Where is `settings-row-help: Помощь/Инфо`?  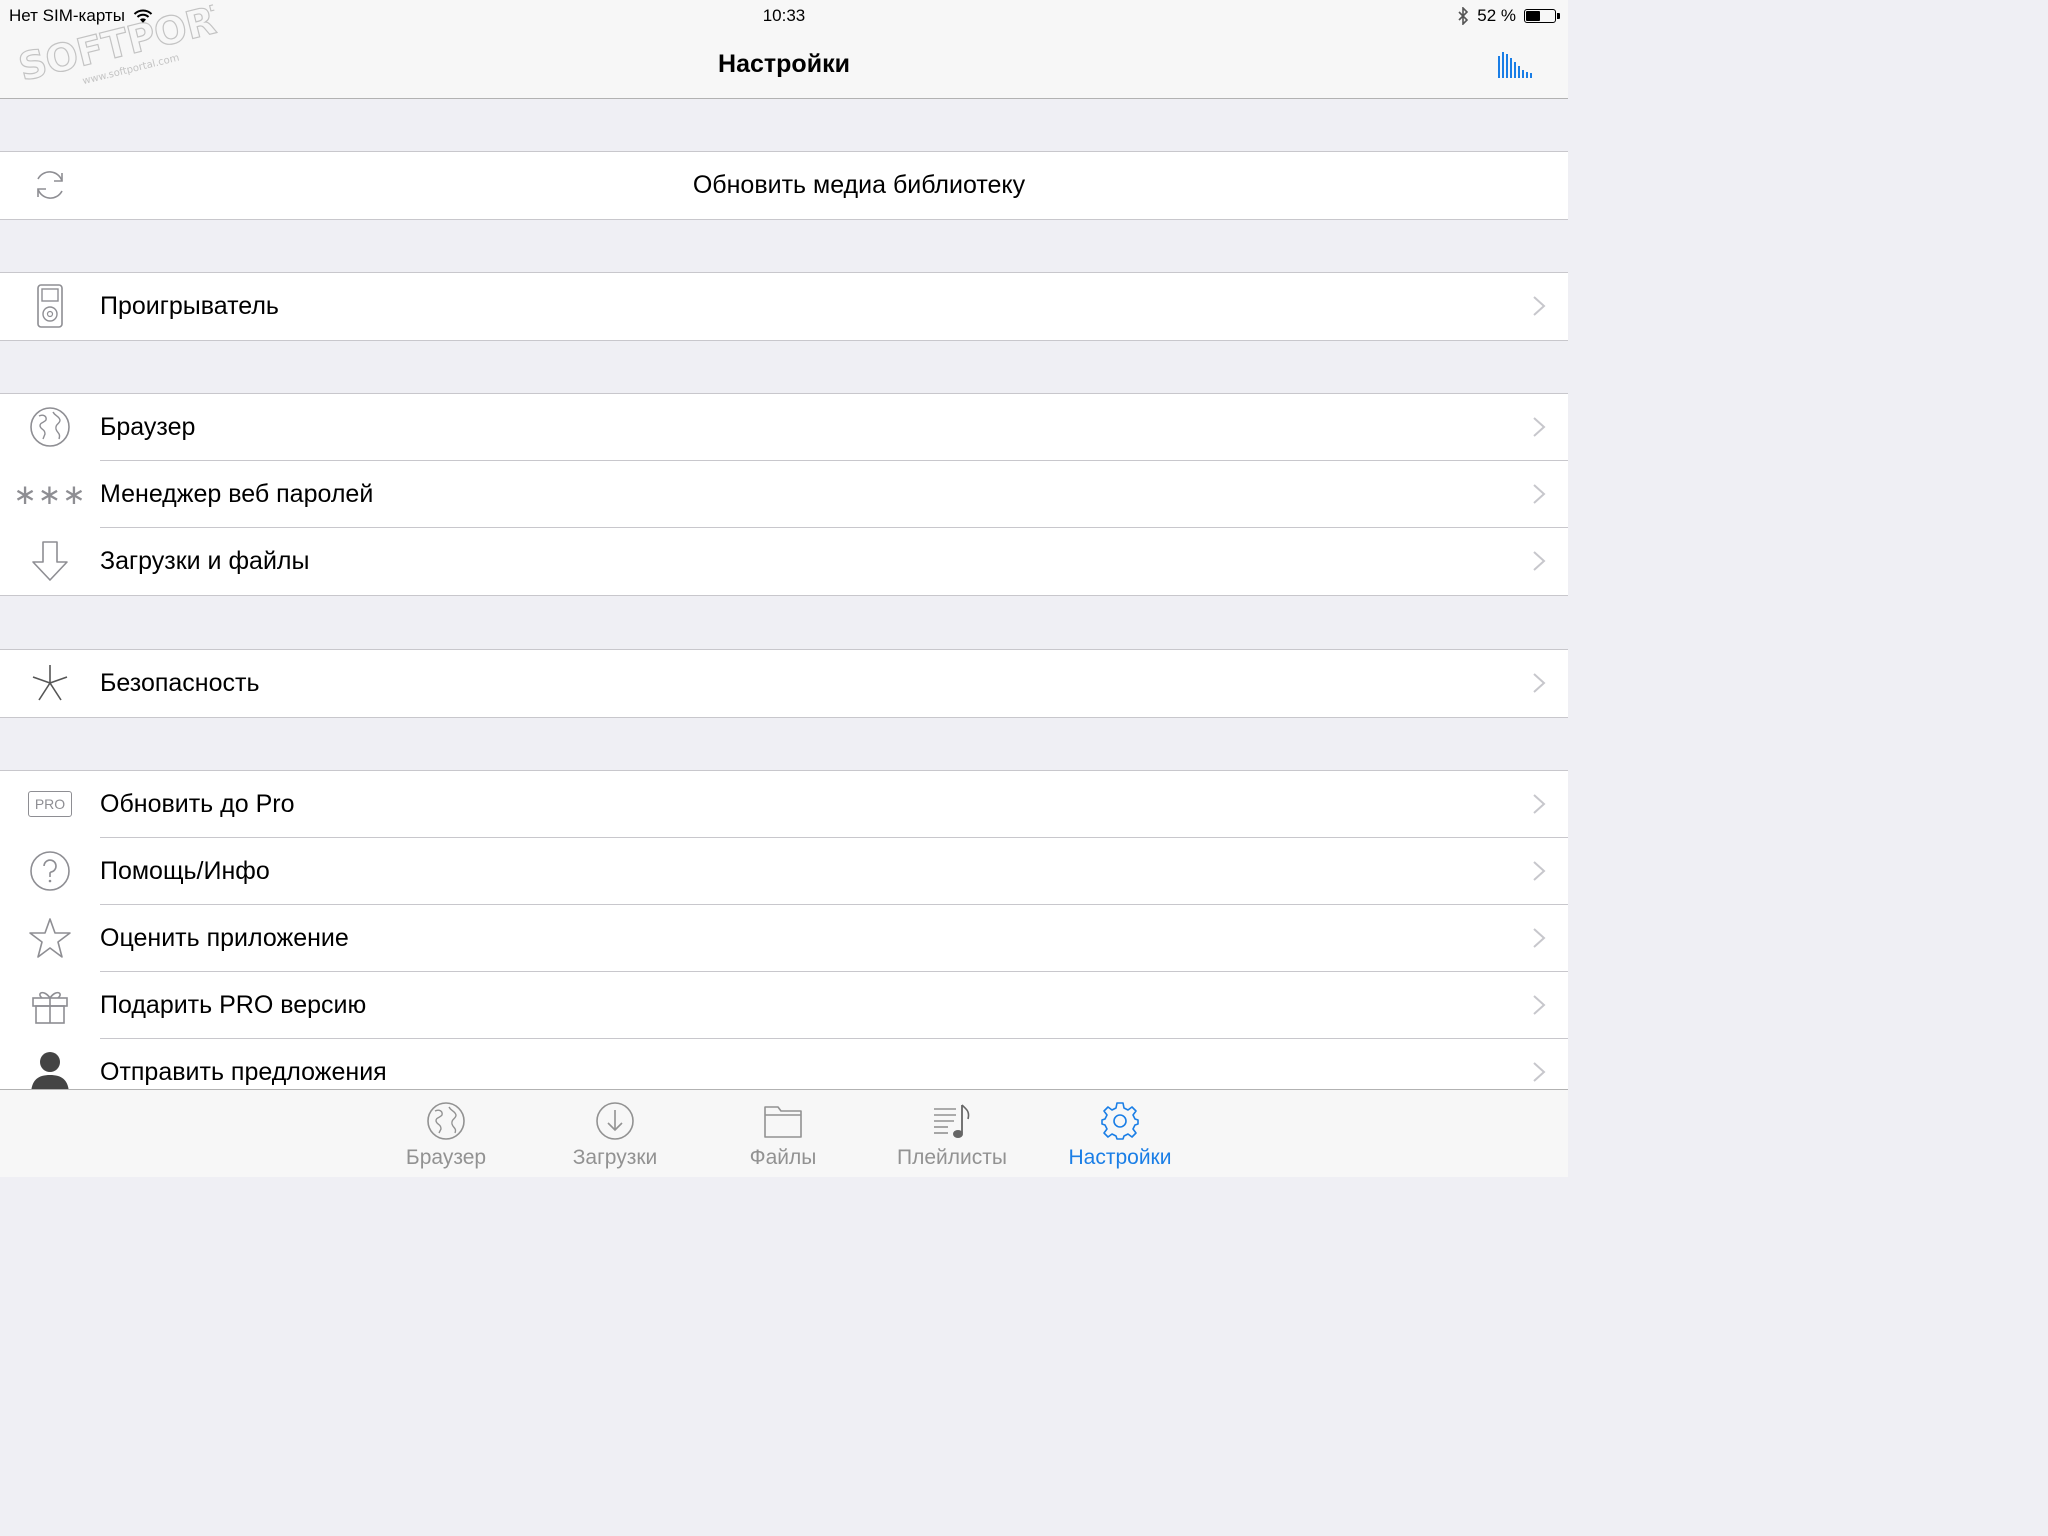
settings-row-help: Помощь/Инфо is located at coordinates (784, 871).